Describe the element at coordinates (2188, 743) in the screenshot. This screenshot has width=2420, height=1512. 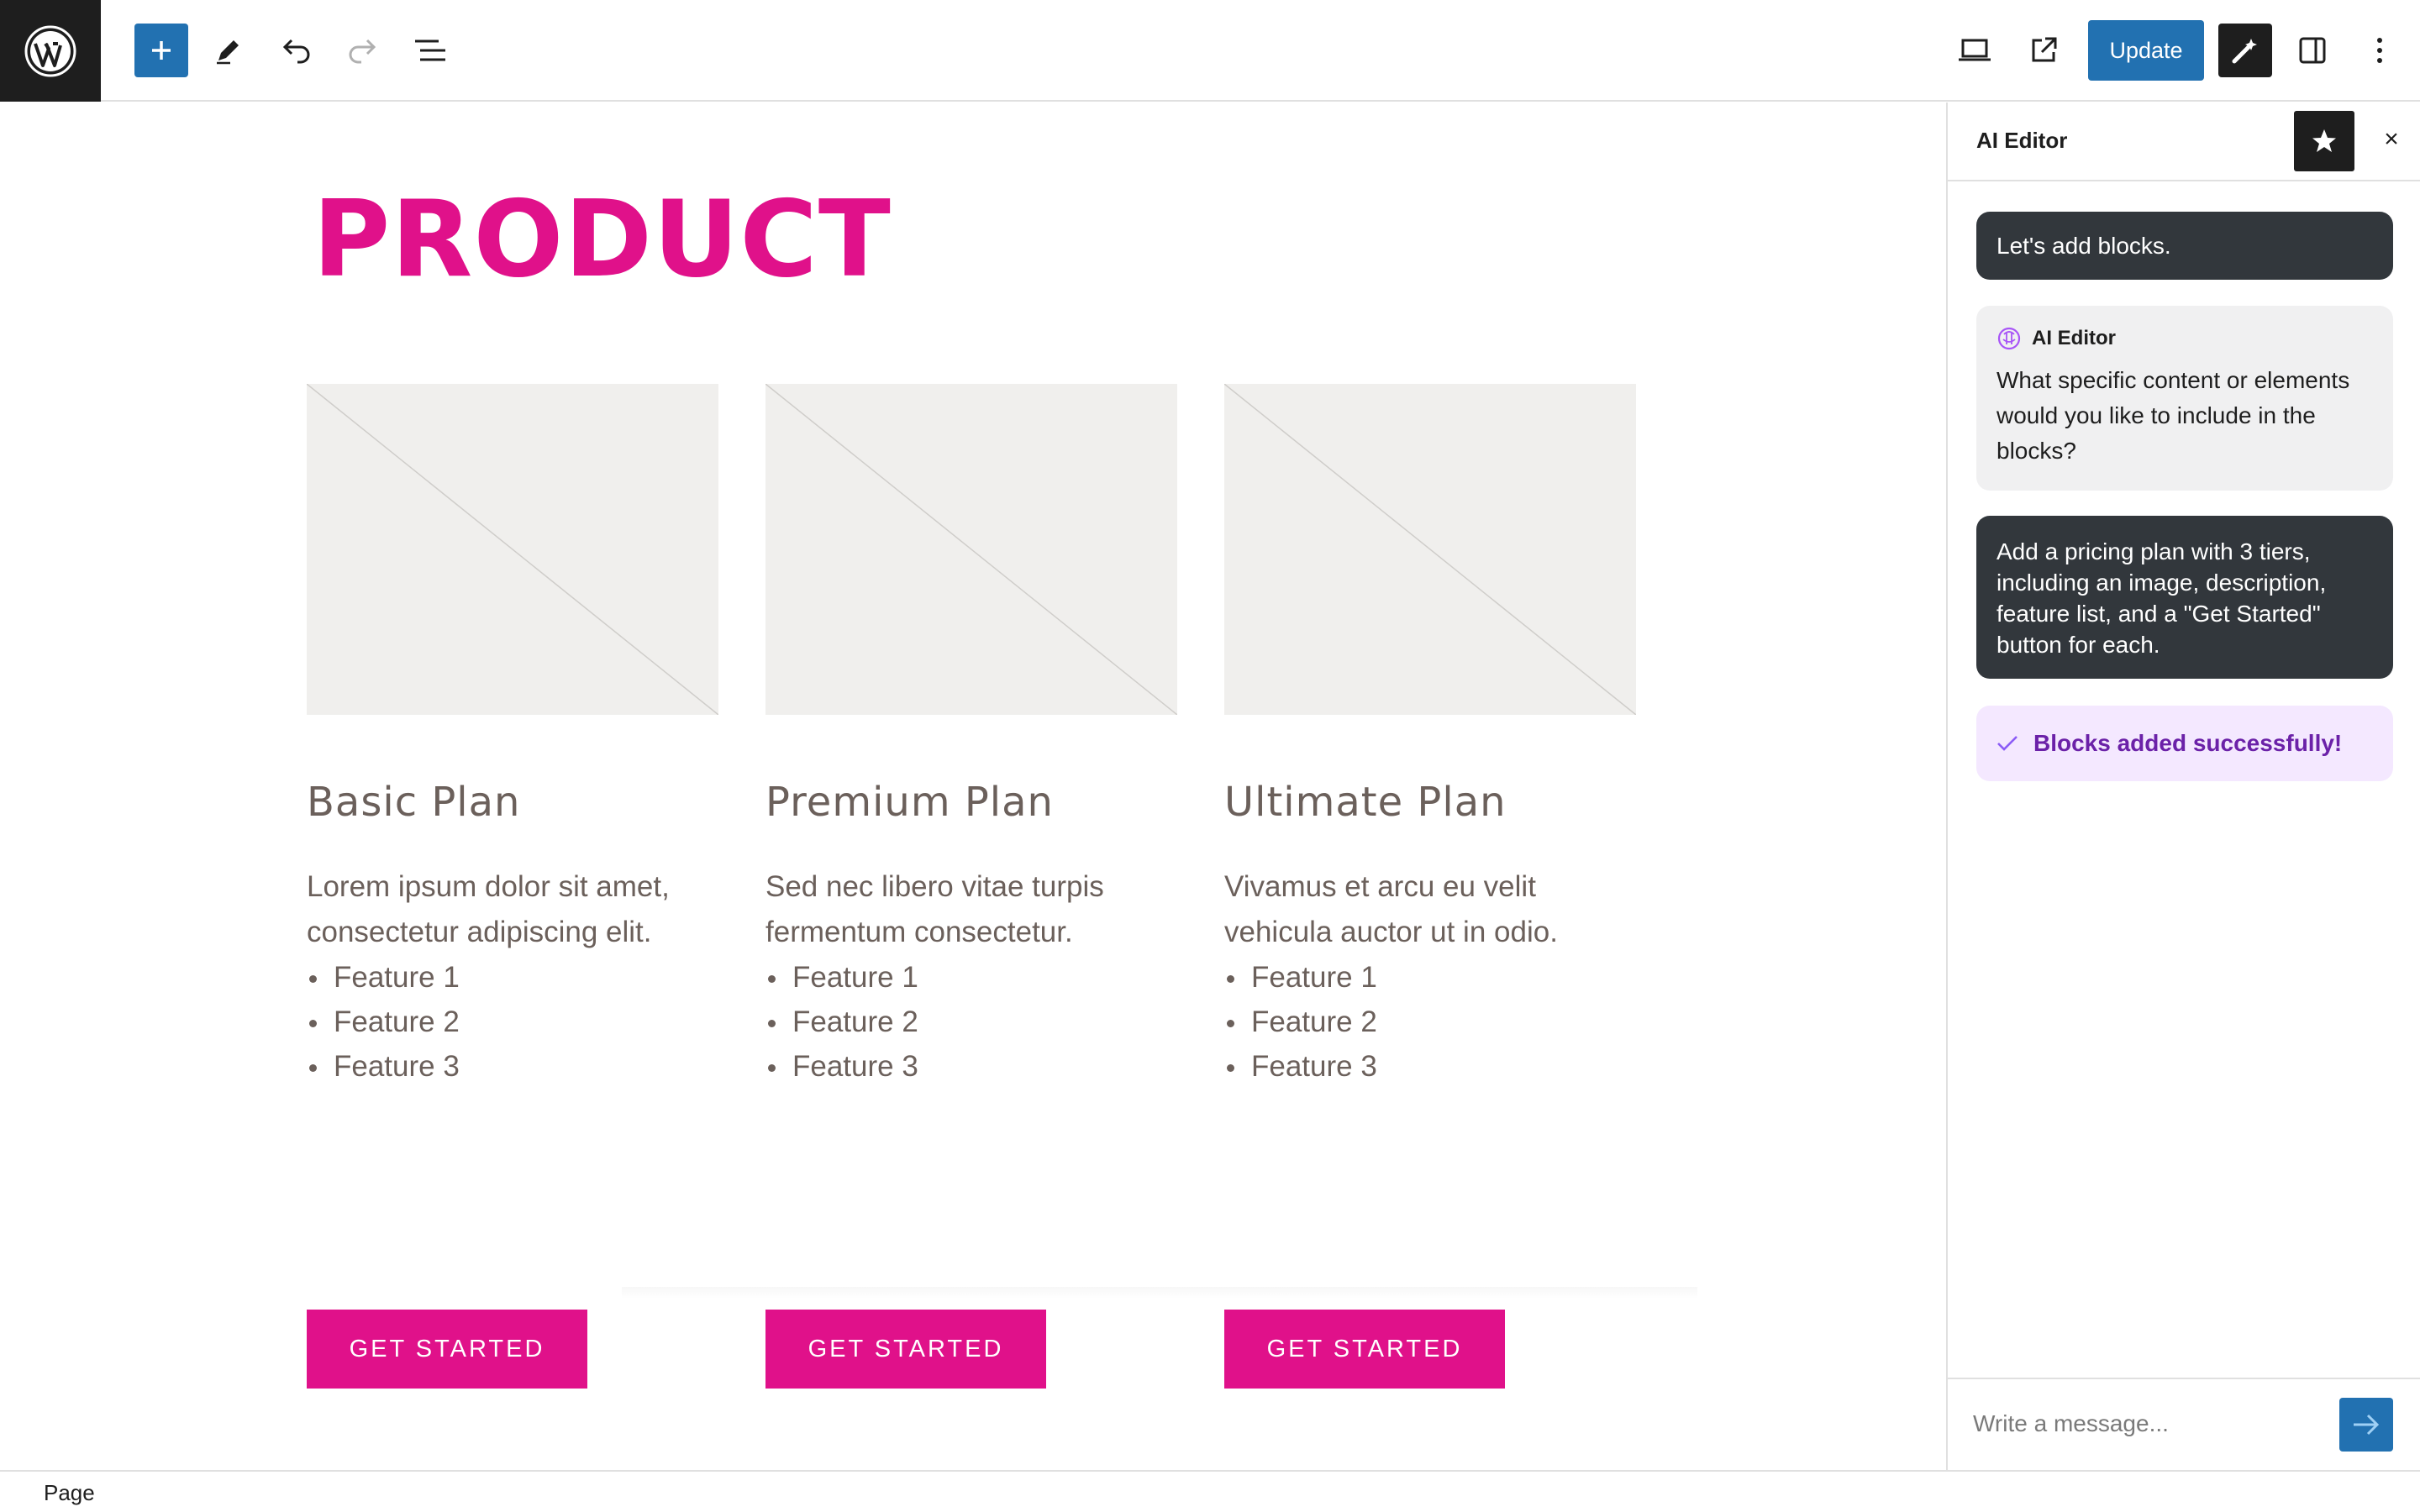
I see `success-text: Blocks added successfully!` at that location.